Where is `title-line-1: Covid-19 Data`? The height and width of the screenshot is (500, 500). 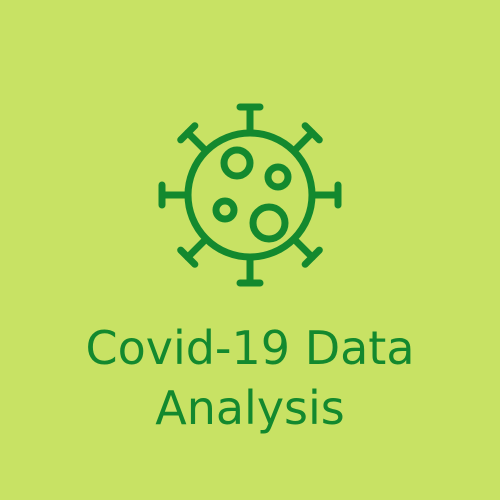 title-line-1: Covid-19 Data is located at coordinates (250, 348).